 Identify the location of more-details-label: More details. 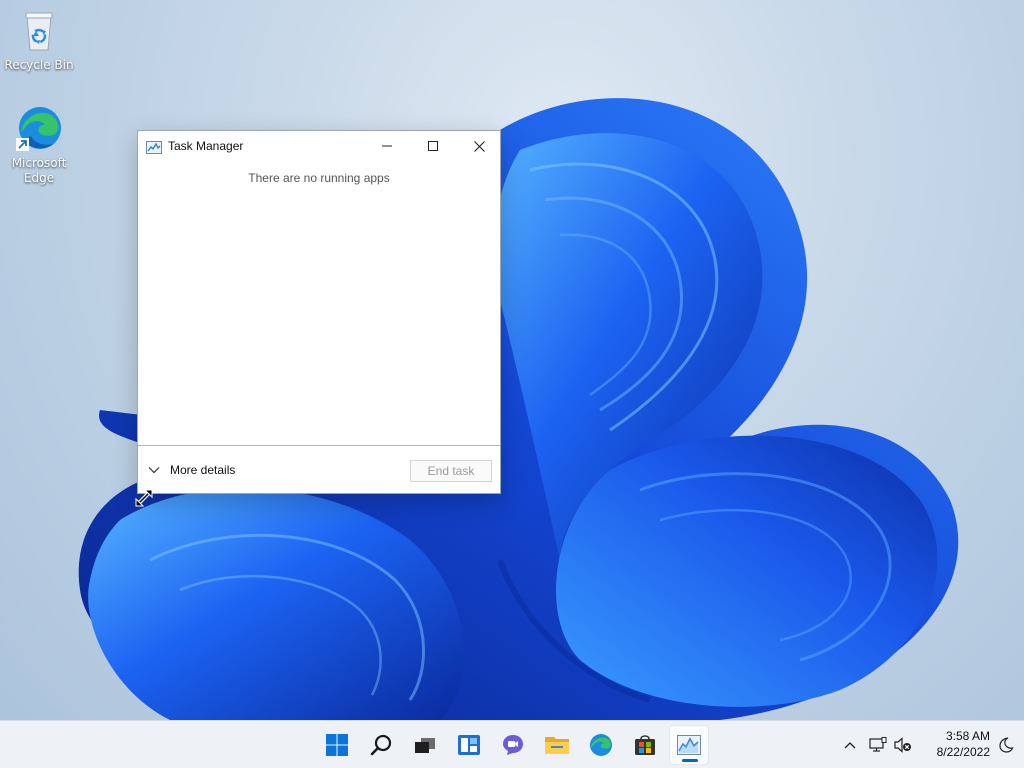
(203, 470).